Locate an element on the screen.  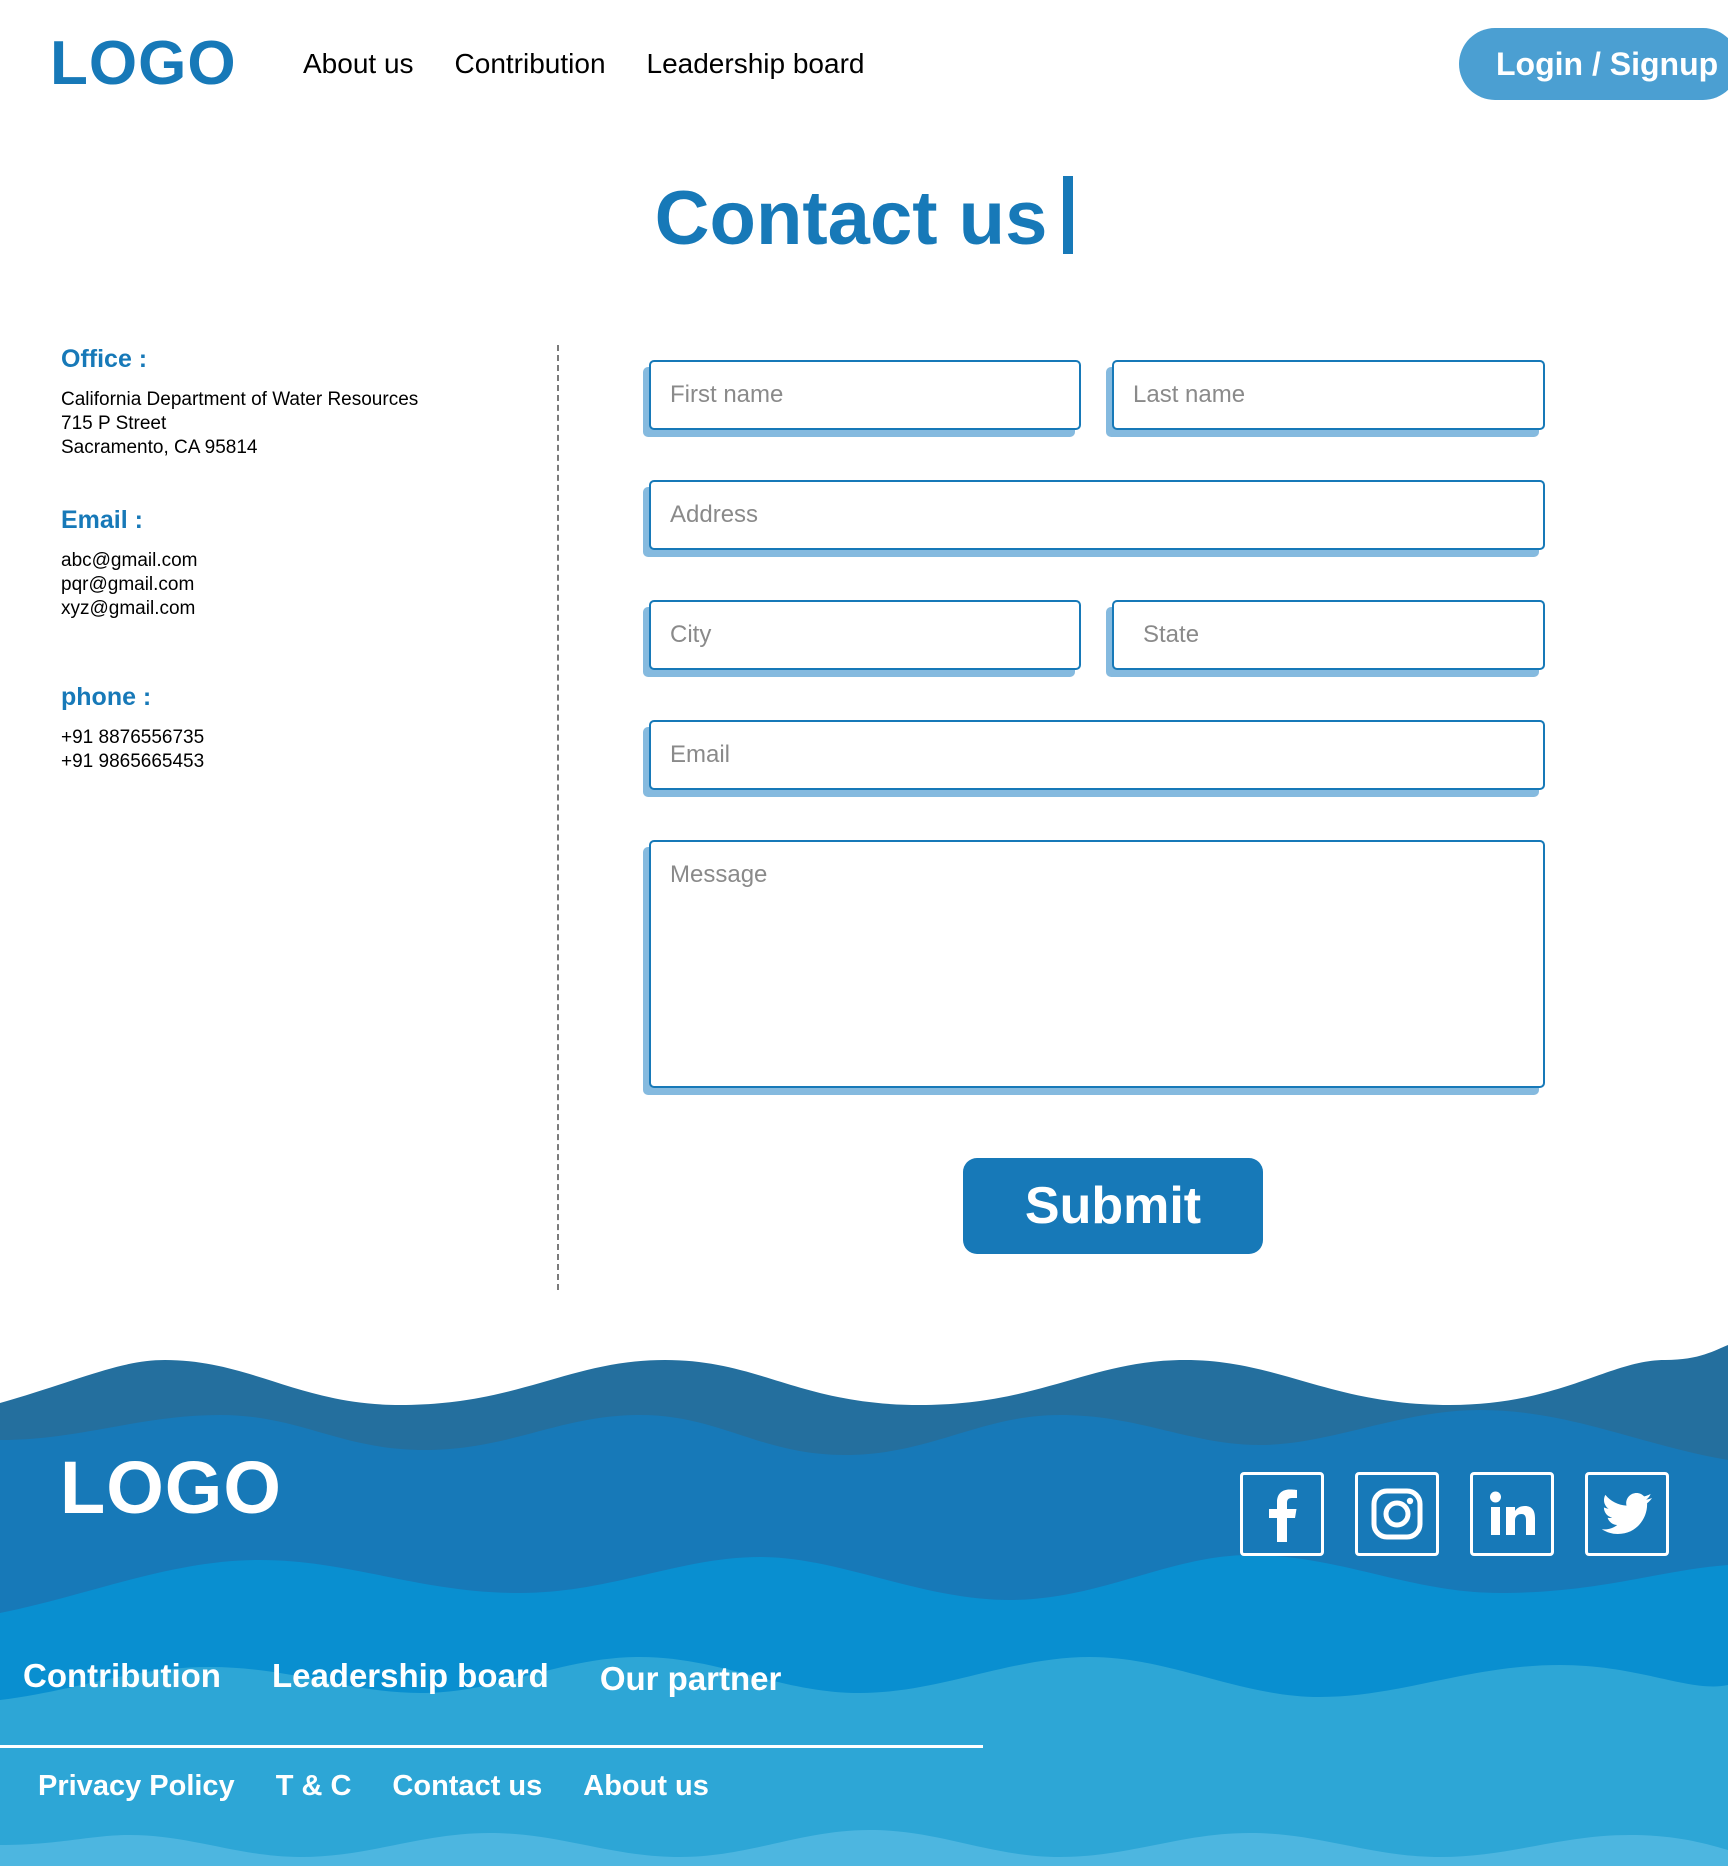
header-logo: LOGO is located at coordinates (143, 63).